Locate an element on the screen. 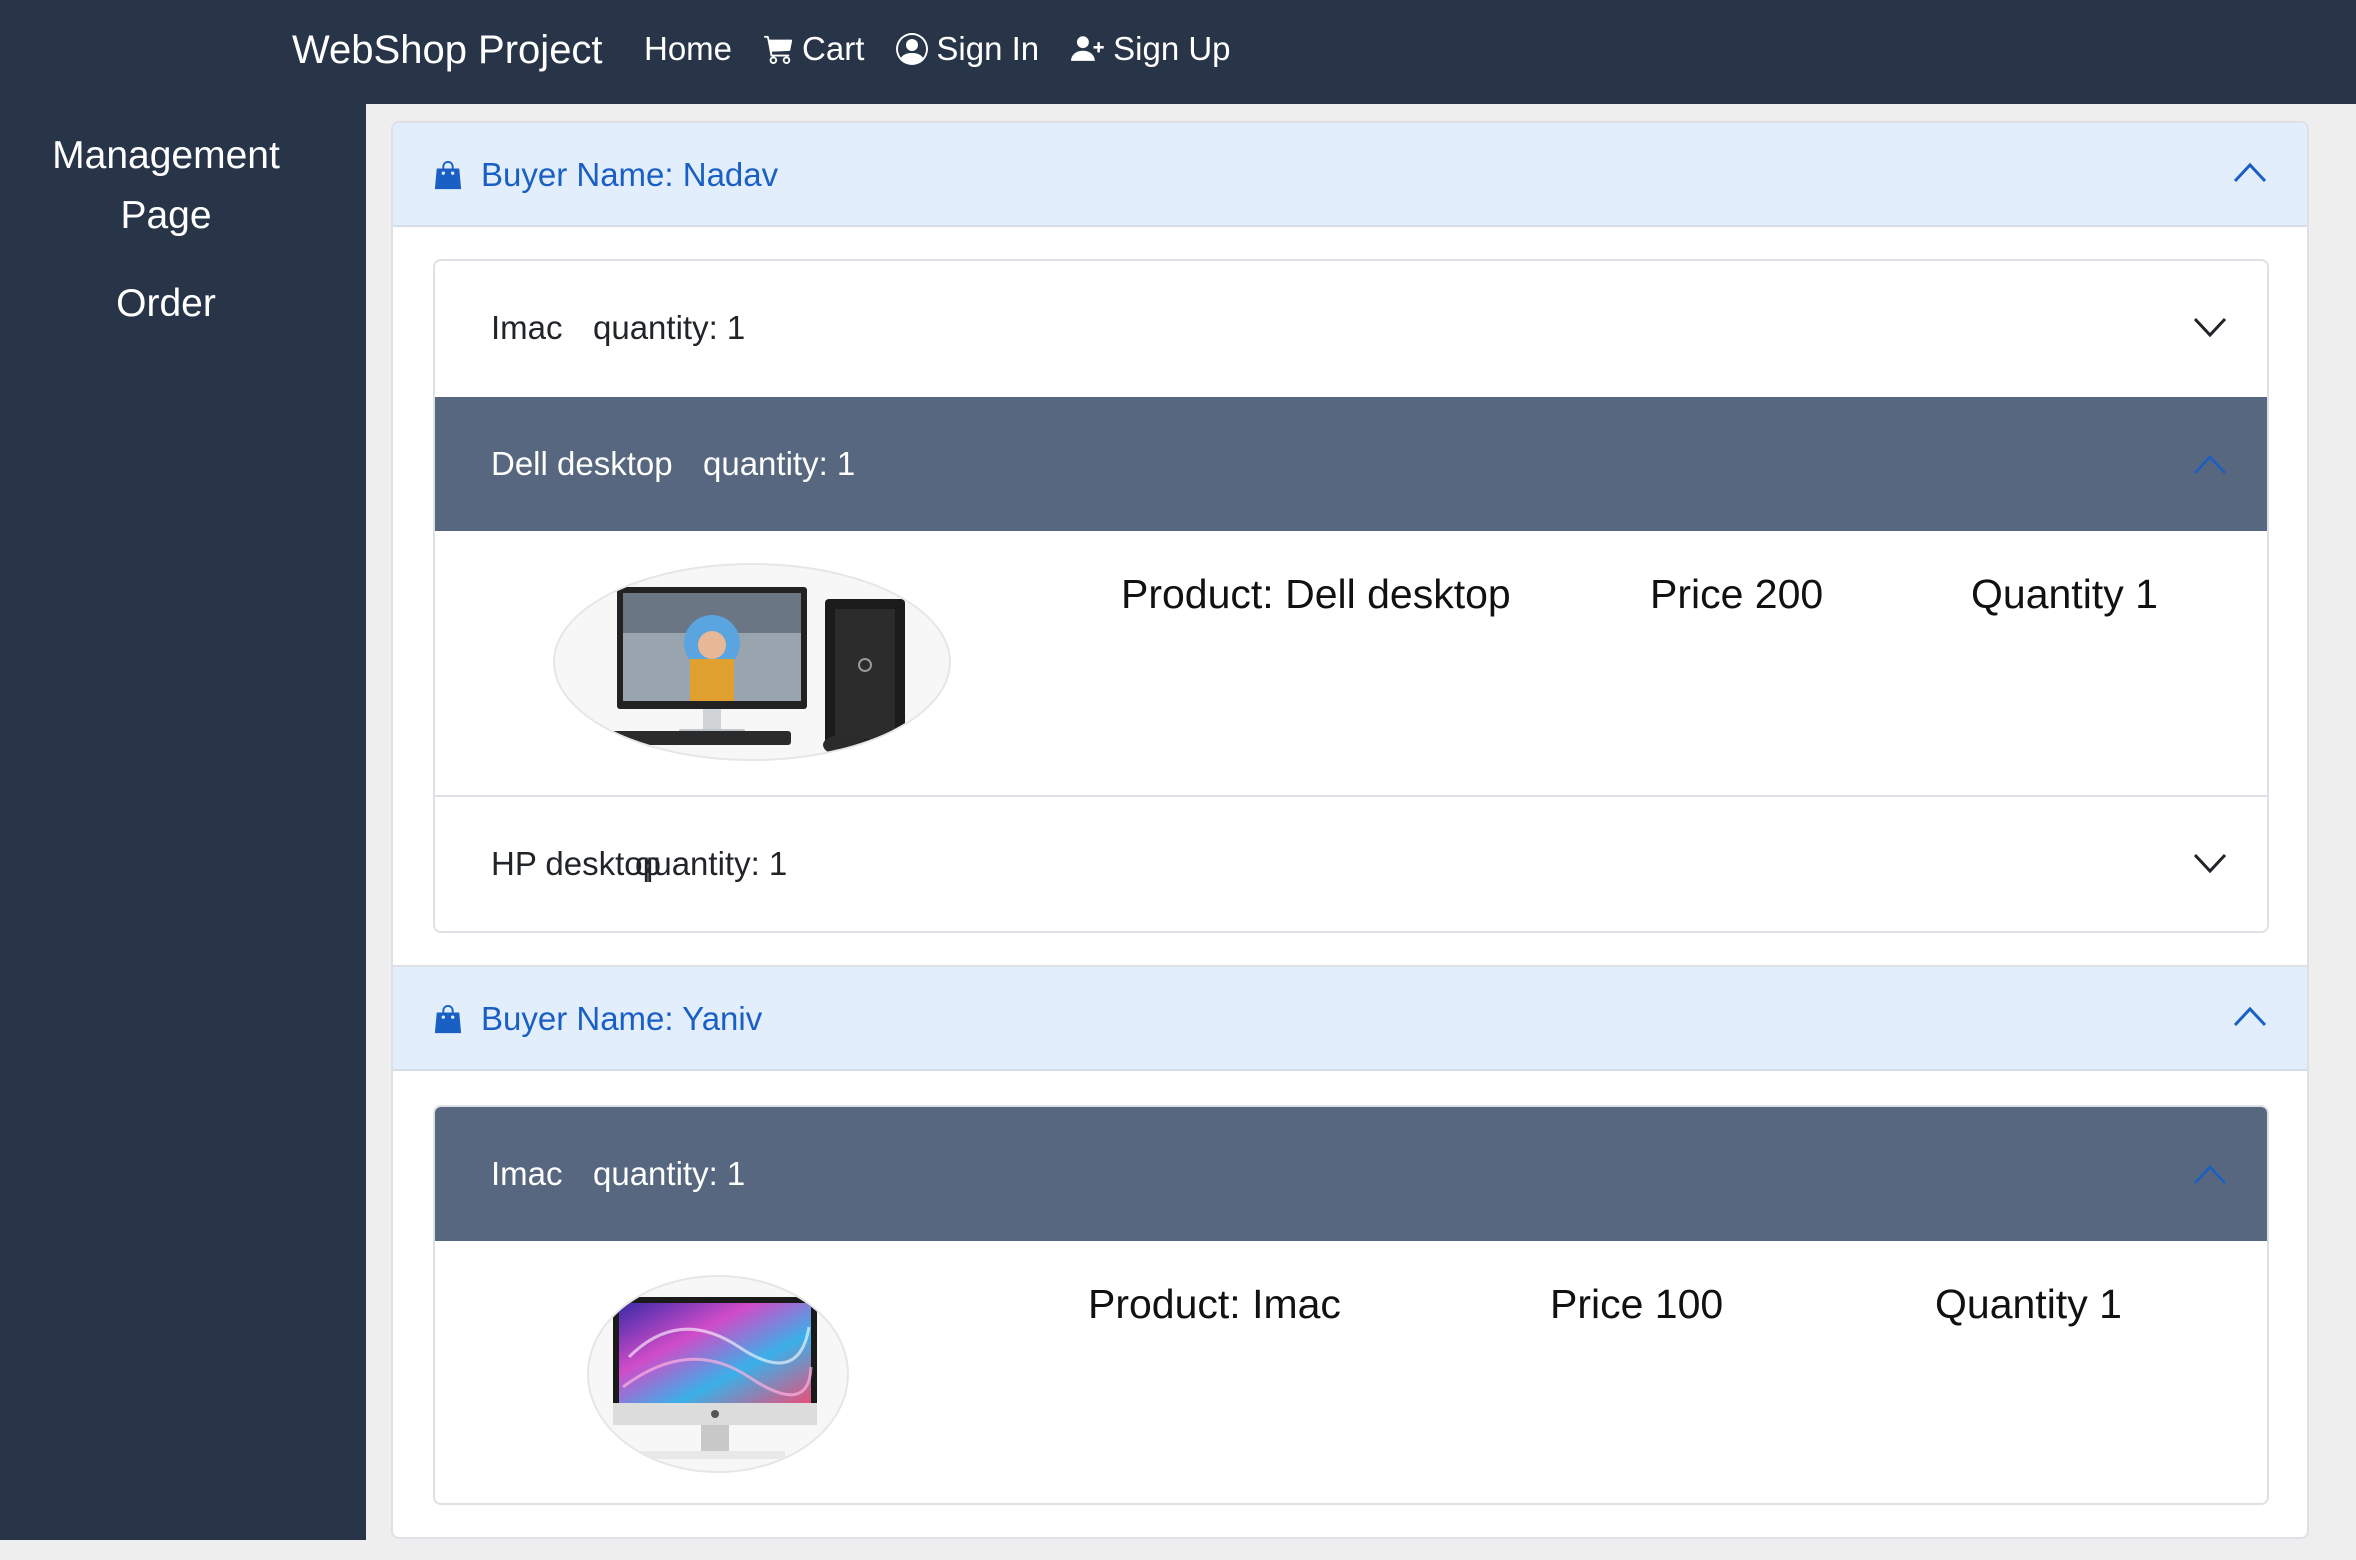 The image size is (2356, 1560). nav-signin-link: Sign In is located at coordinates (967, 49).